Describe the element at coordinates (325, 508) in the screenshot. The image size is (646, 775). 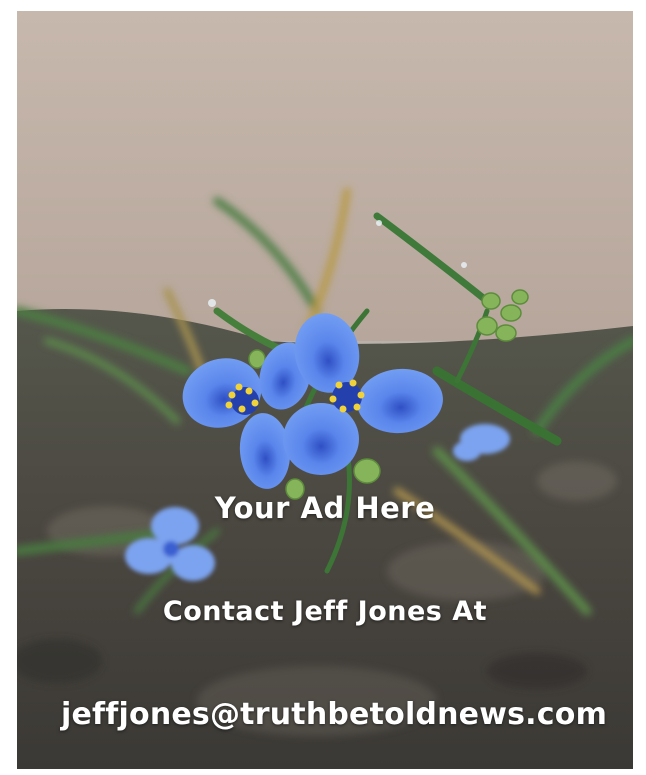
I see `ad-headline: Your Ad Here` at that location.